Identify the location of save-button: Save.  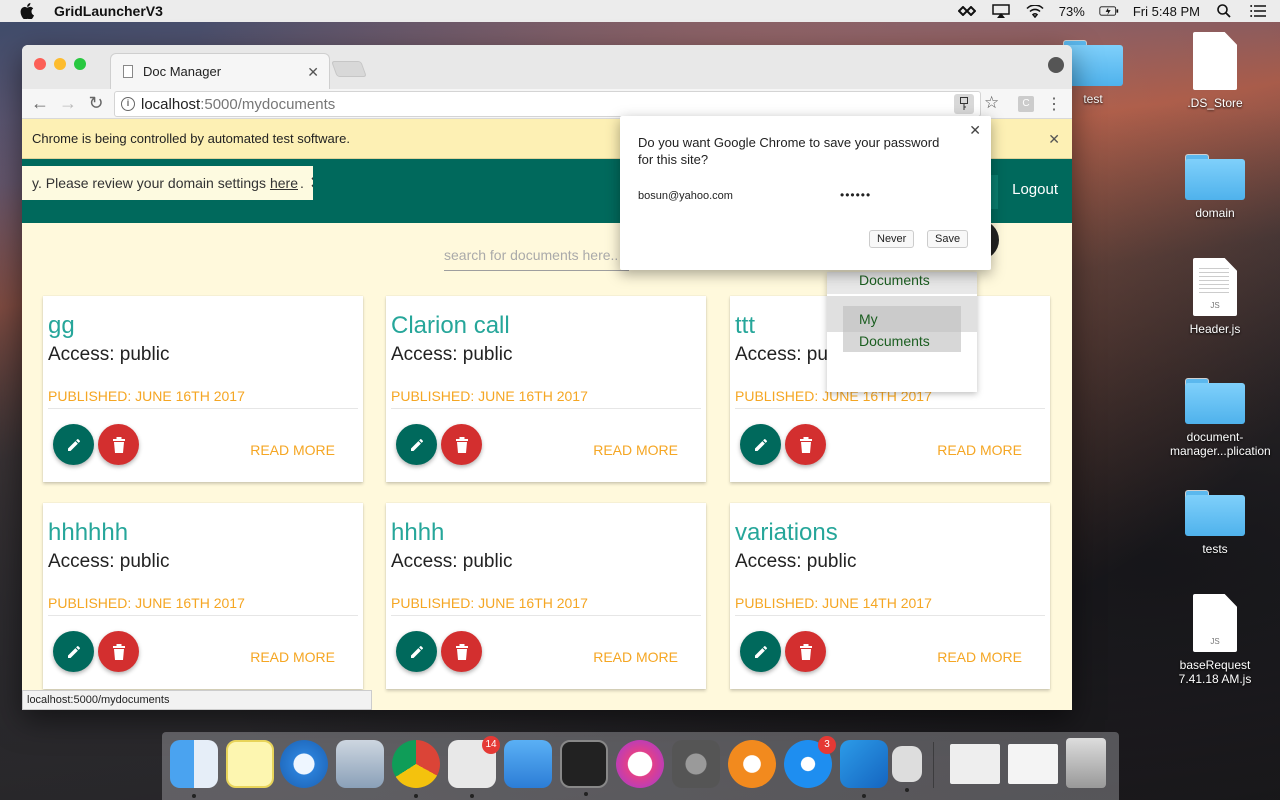
(948, 239).